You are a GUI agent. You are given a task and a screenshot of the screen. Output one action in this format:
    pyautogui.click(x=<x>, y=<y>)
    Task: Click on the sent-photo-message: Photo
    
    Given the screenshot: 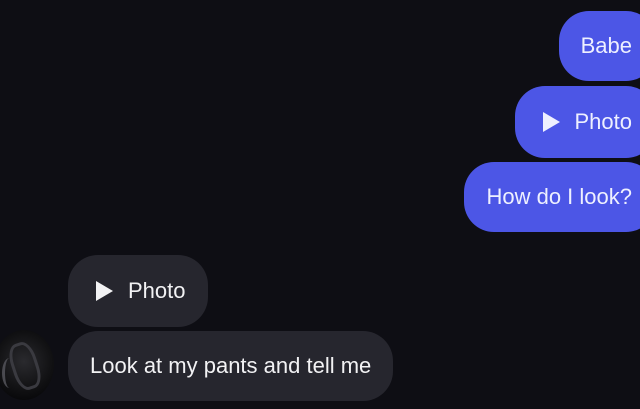 What is the action you would take?
    pyautogui.click(x=577, y=122)
    